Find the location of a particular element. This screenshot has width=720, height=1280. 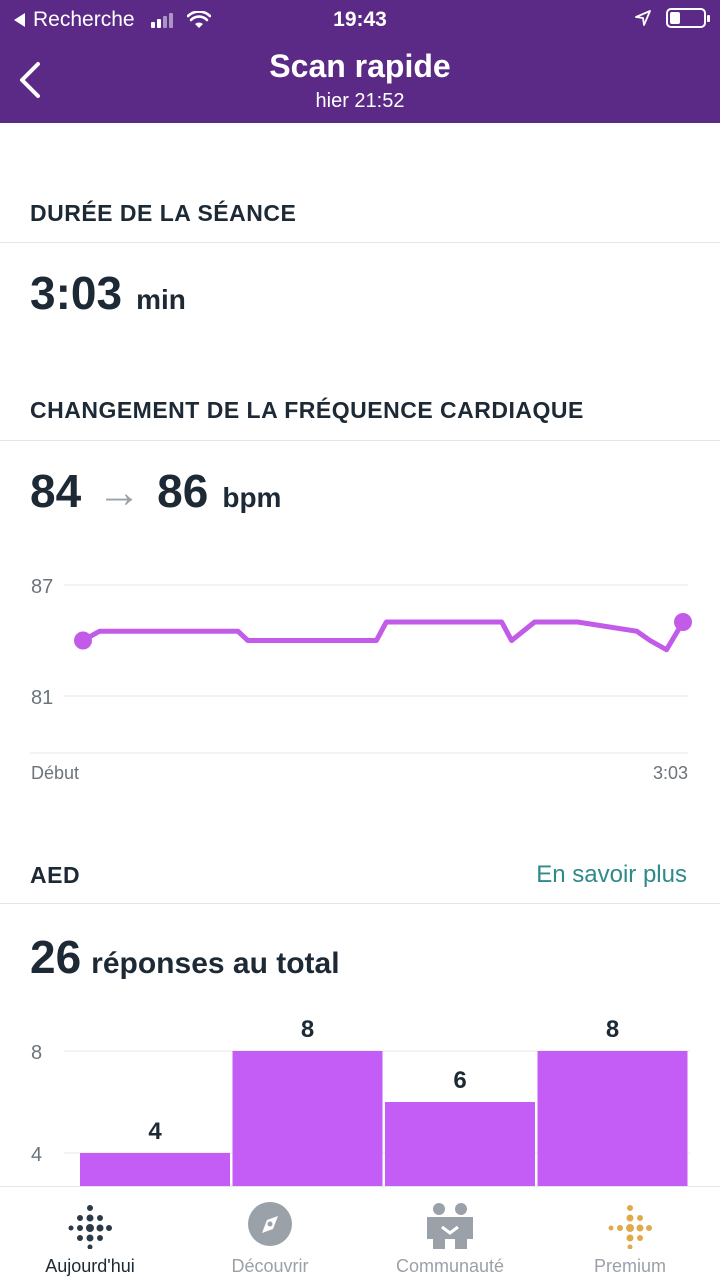

duration-value-row: 3:03 min is located at coordinates (108, 293).